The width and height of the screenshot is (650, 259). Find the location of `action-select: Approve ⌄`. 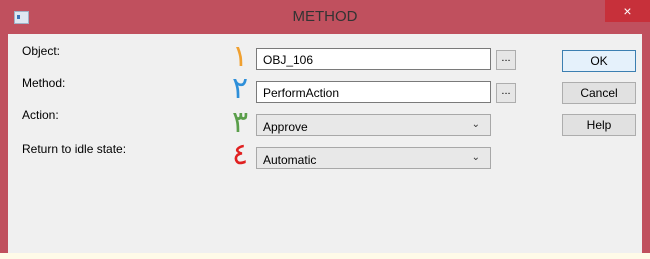

action-select: Approve ⌄ is located at coordinates (373, 125).